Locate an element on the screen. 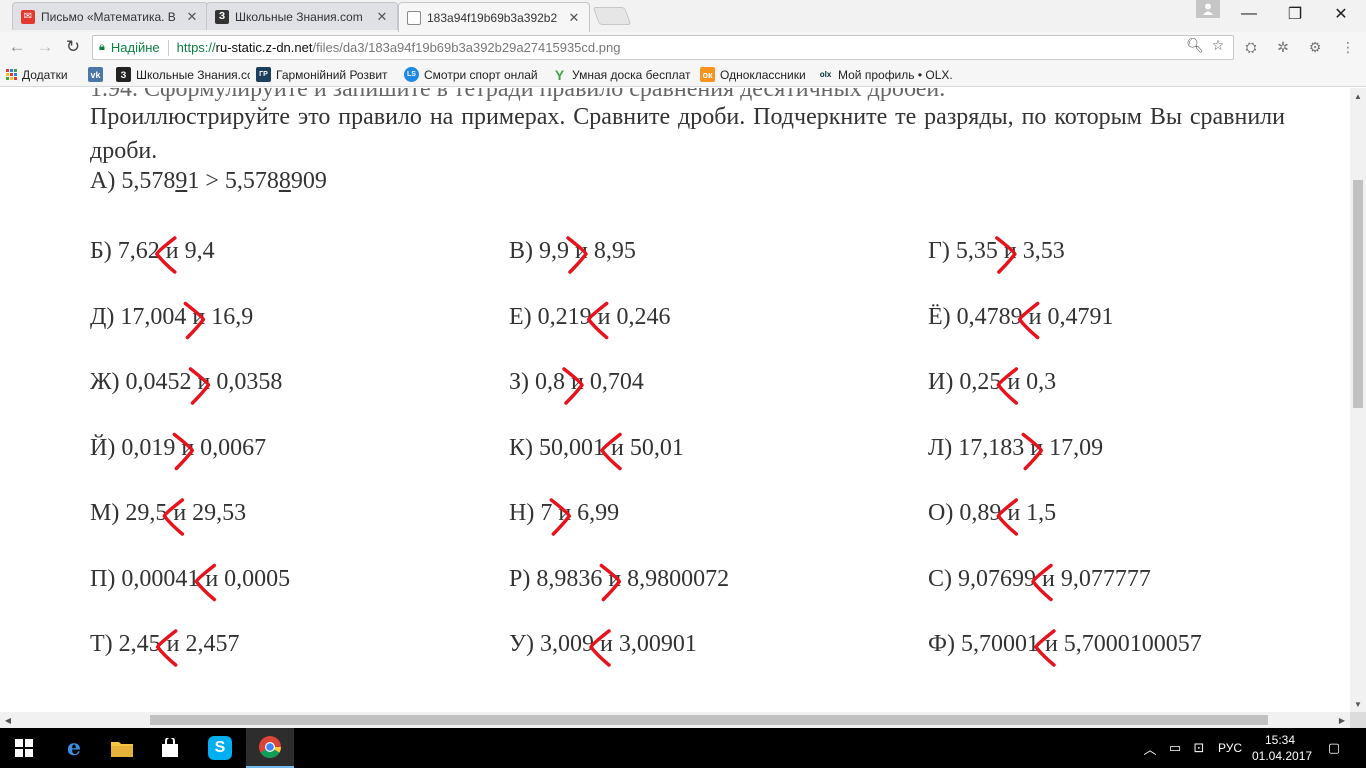 Image resolution: width=1366 pixels, height=768 pixels. clock-time: 15:34 is located at coordinates (1280, 740).